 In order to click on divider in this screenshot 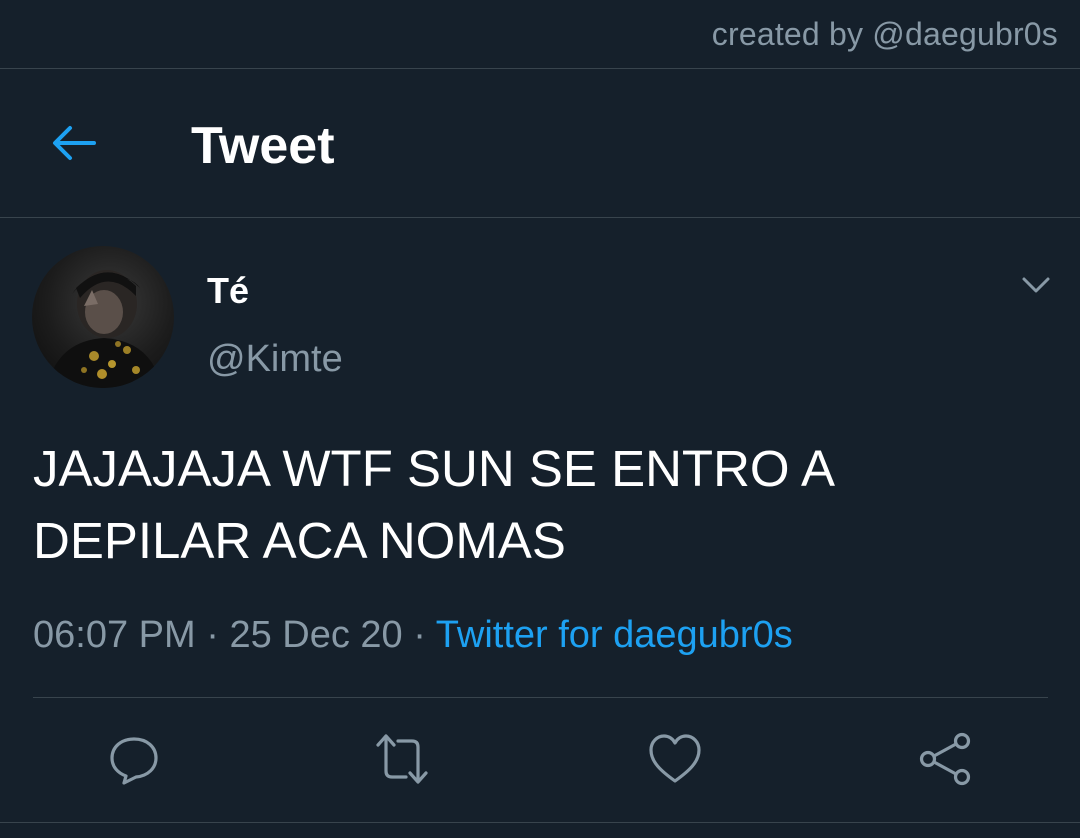, I will do `click(540, 697)`.